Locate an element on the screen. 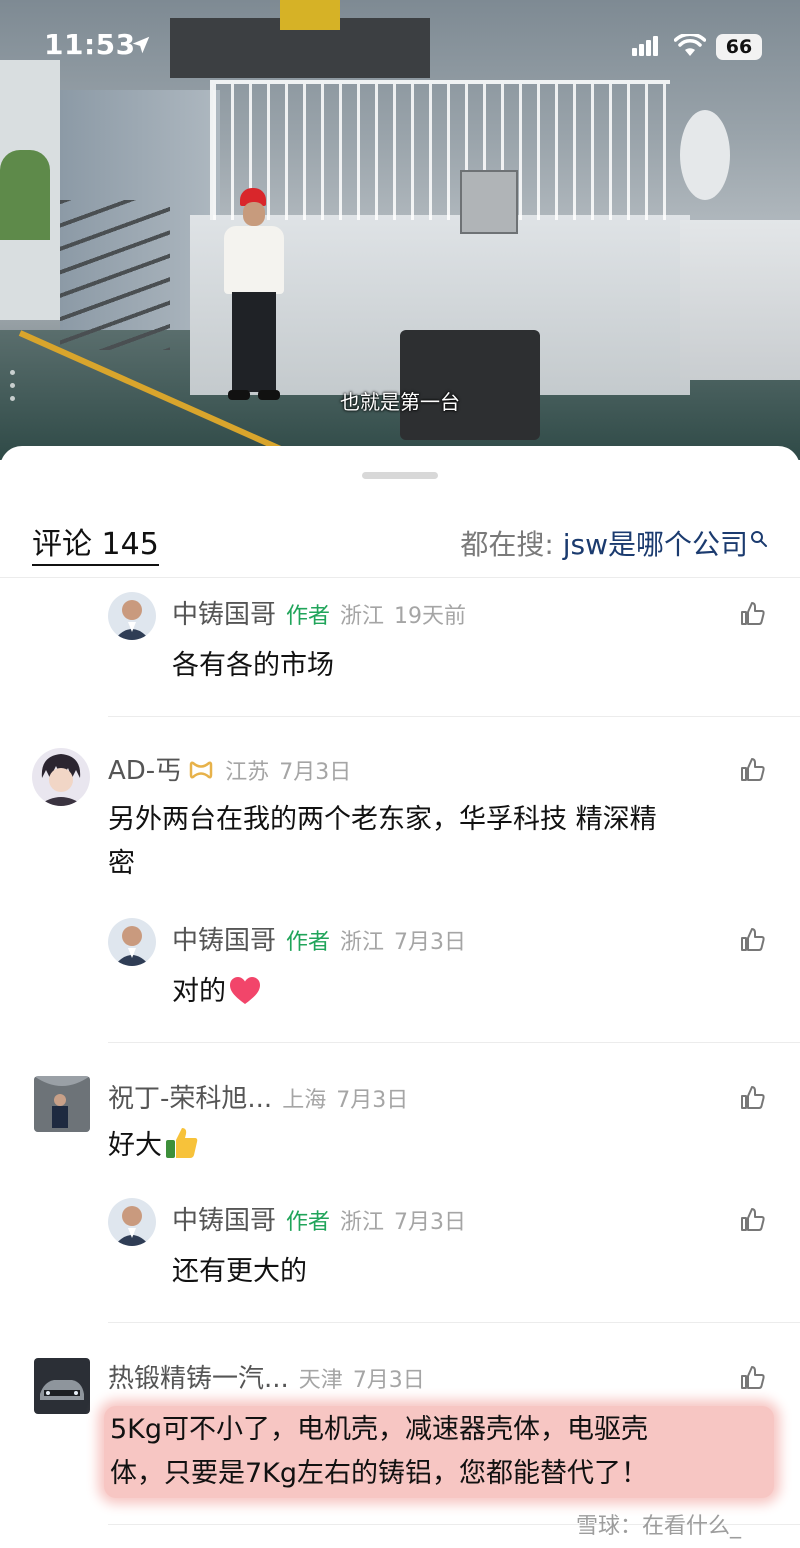  thumbs-up-emoji-icon is located at coordinates (182, 1143).